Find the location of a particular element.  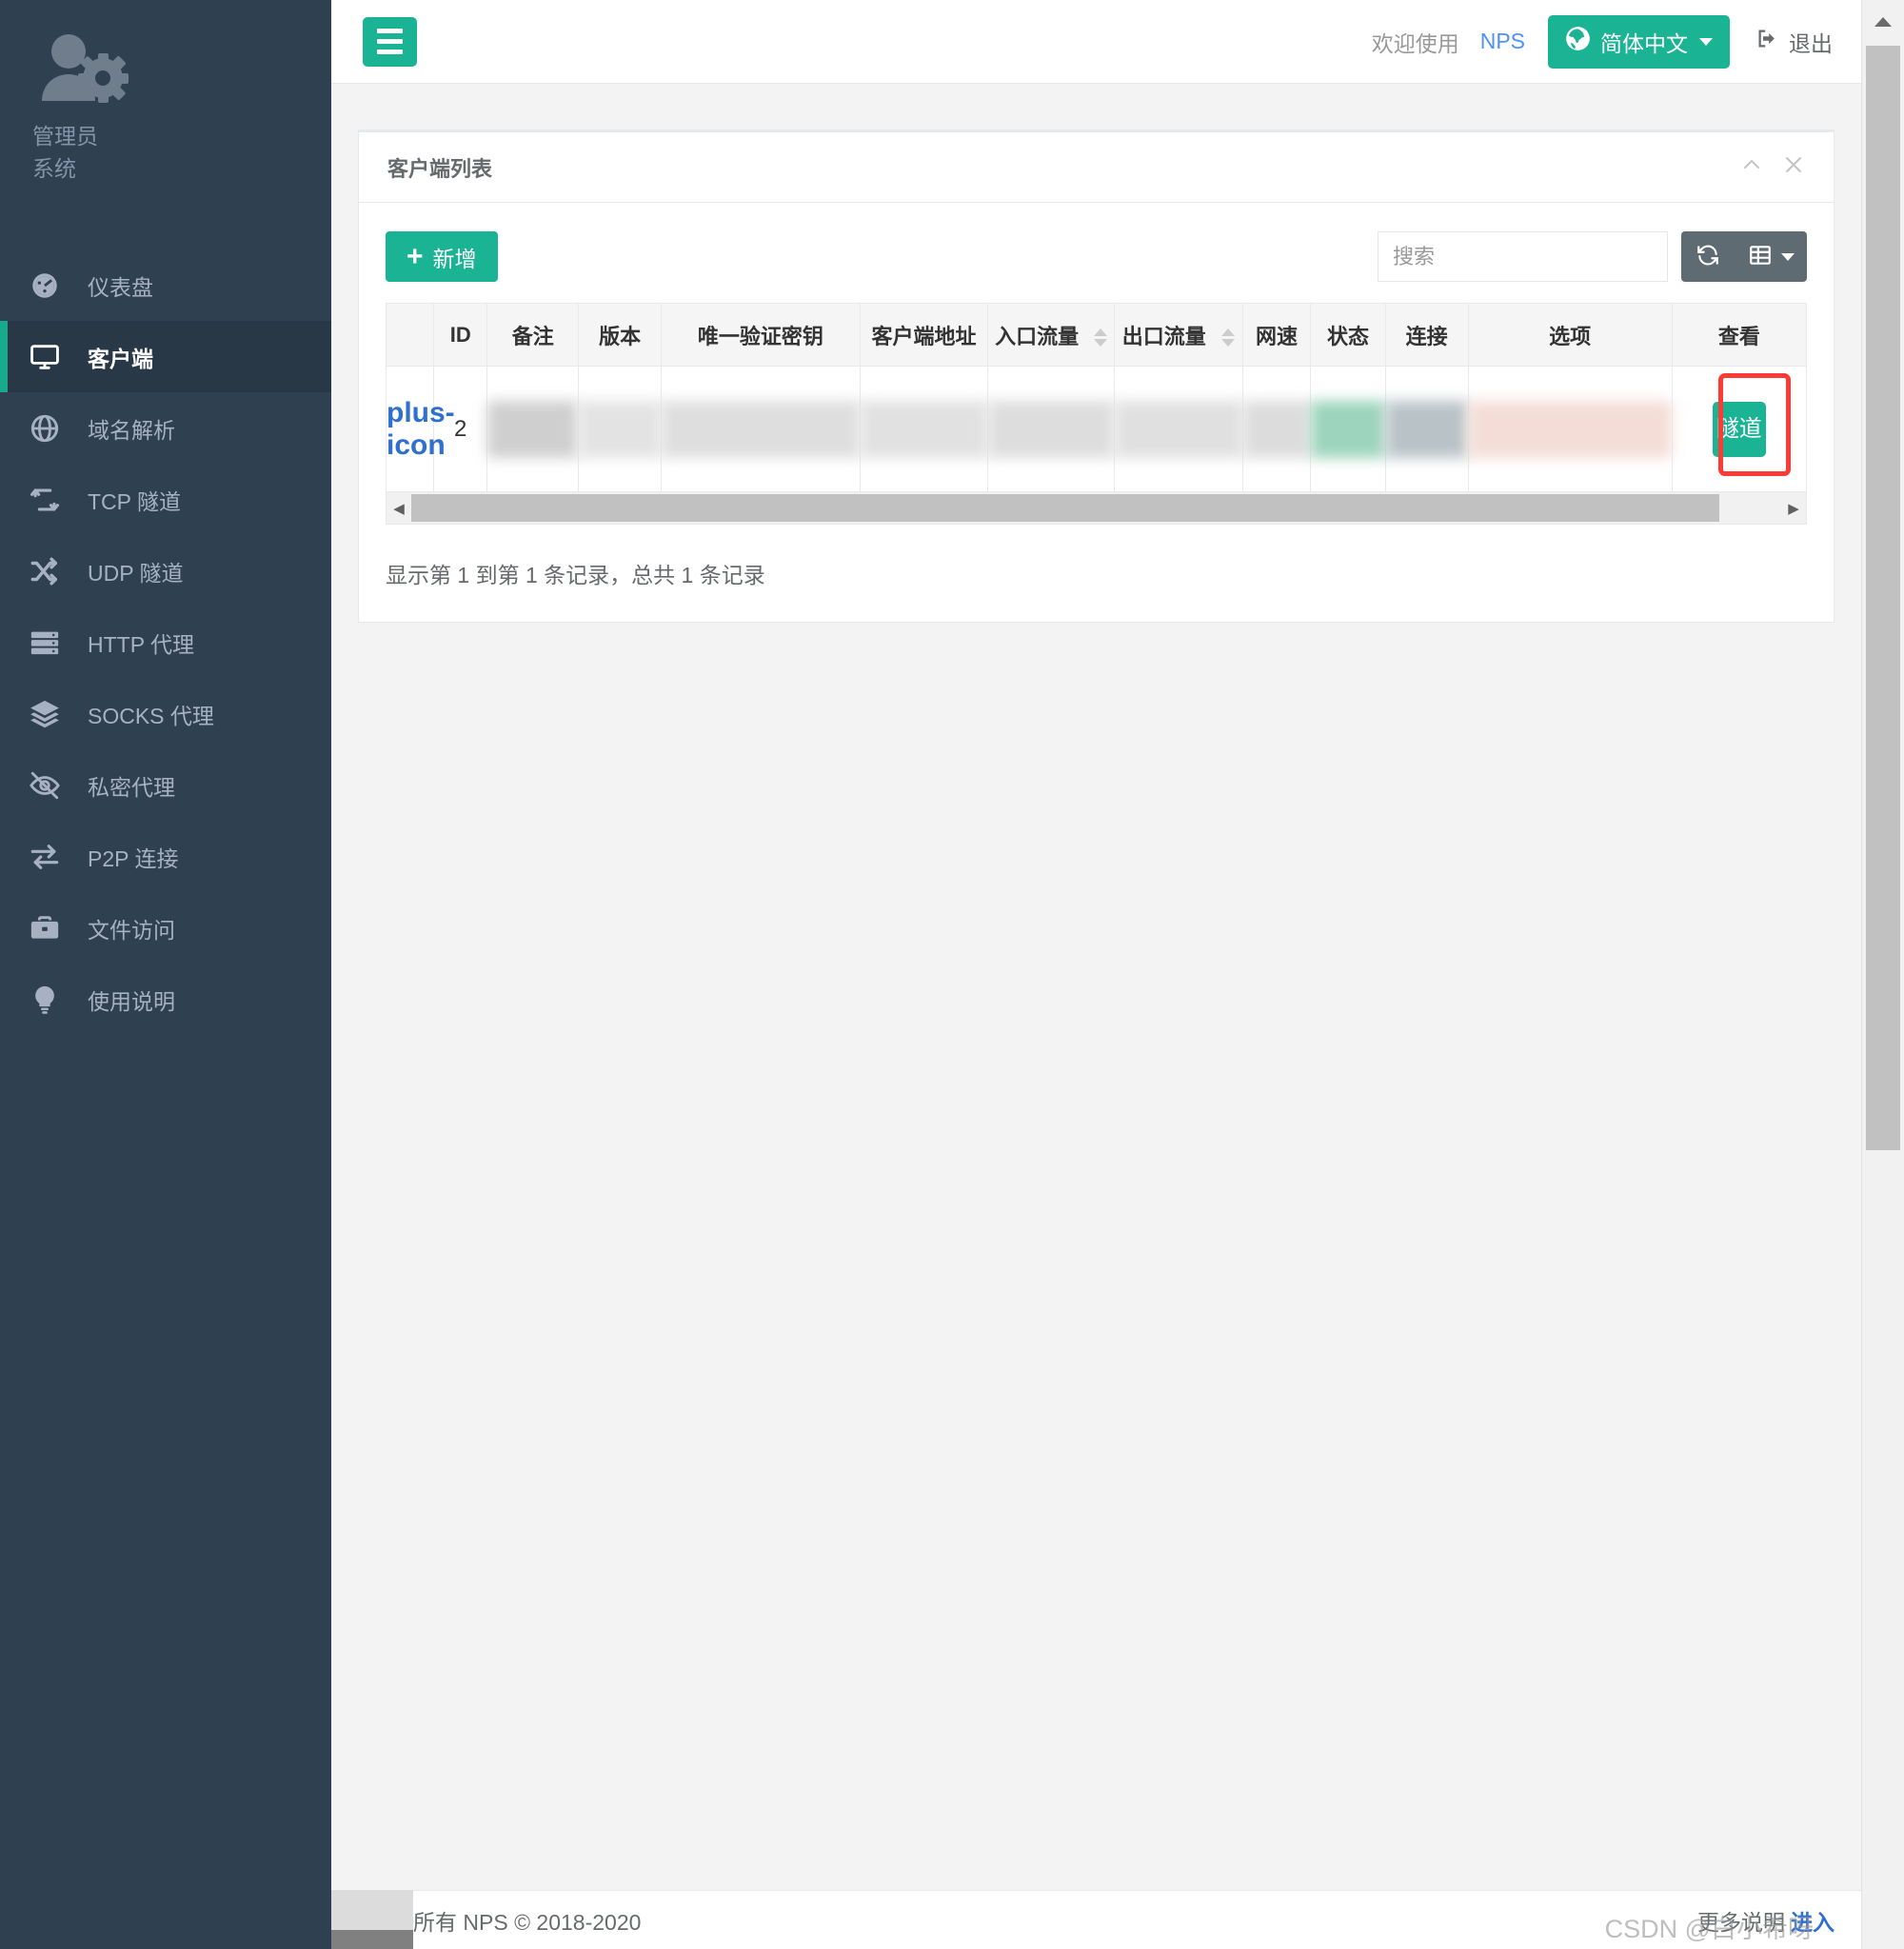

sidebar-item-http-proxy: HTTP 代理 is located at coordinates (165, 642).